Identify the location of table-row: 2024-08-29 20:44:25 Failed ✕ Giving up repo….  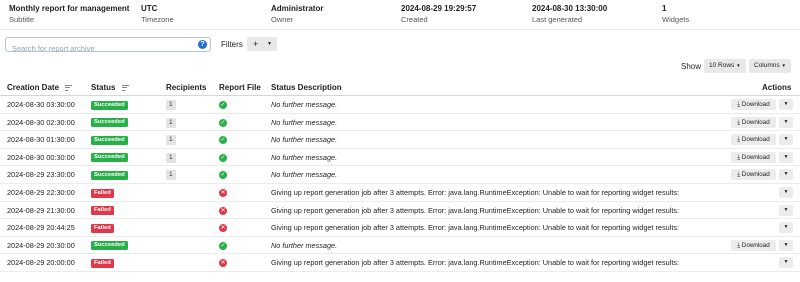
(400, 228).